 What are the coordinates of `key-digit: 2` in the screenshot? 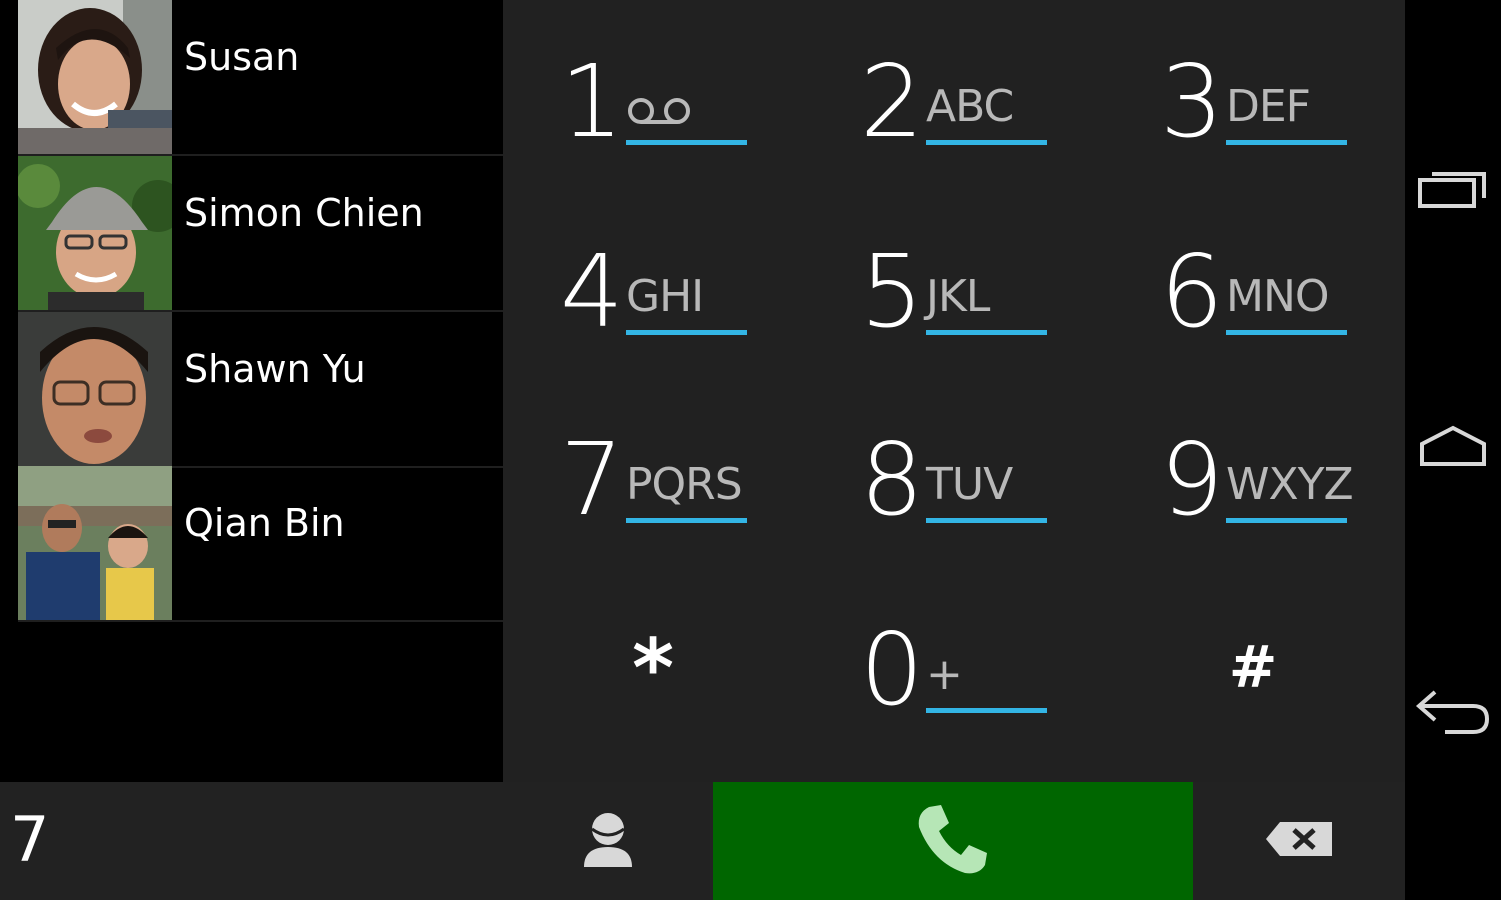 It's located at (892, 101).